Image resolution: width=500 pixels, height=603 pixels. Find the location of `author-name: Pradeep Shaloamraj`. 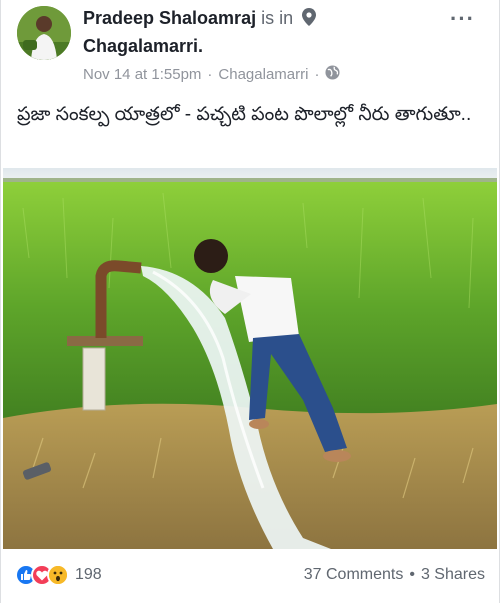

author-name: Pradeep Shaloamraj is located at coordinates (169, 18).